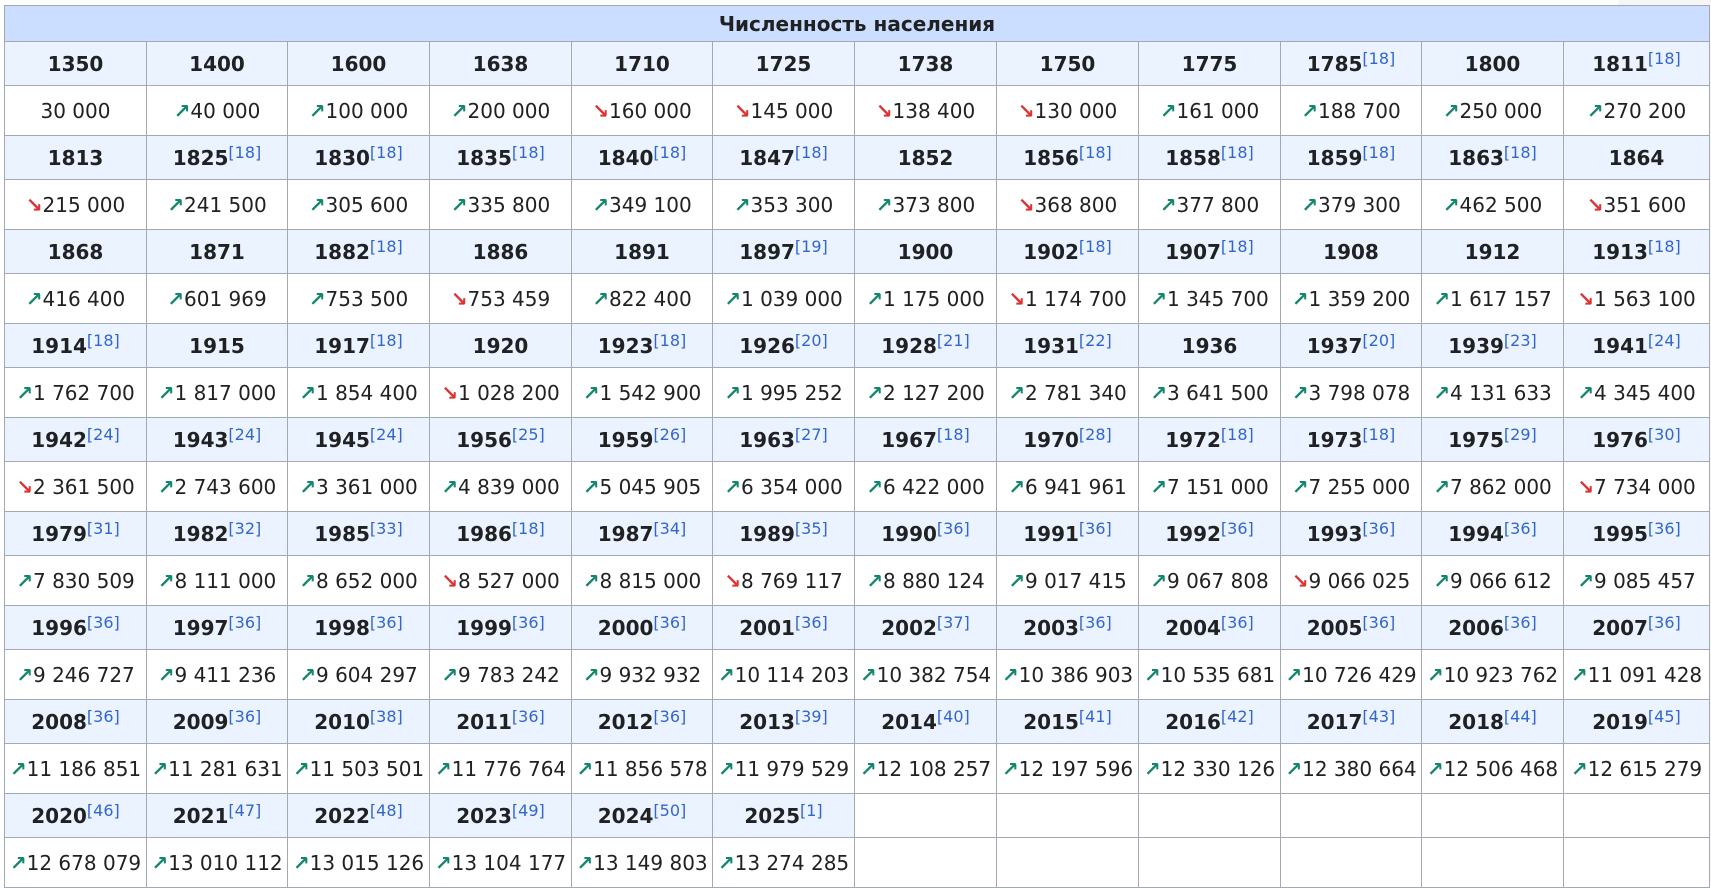  I want to click on reference-link: [43], so click(1378, 716).